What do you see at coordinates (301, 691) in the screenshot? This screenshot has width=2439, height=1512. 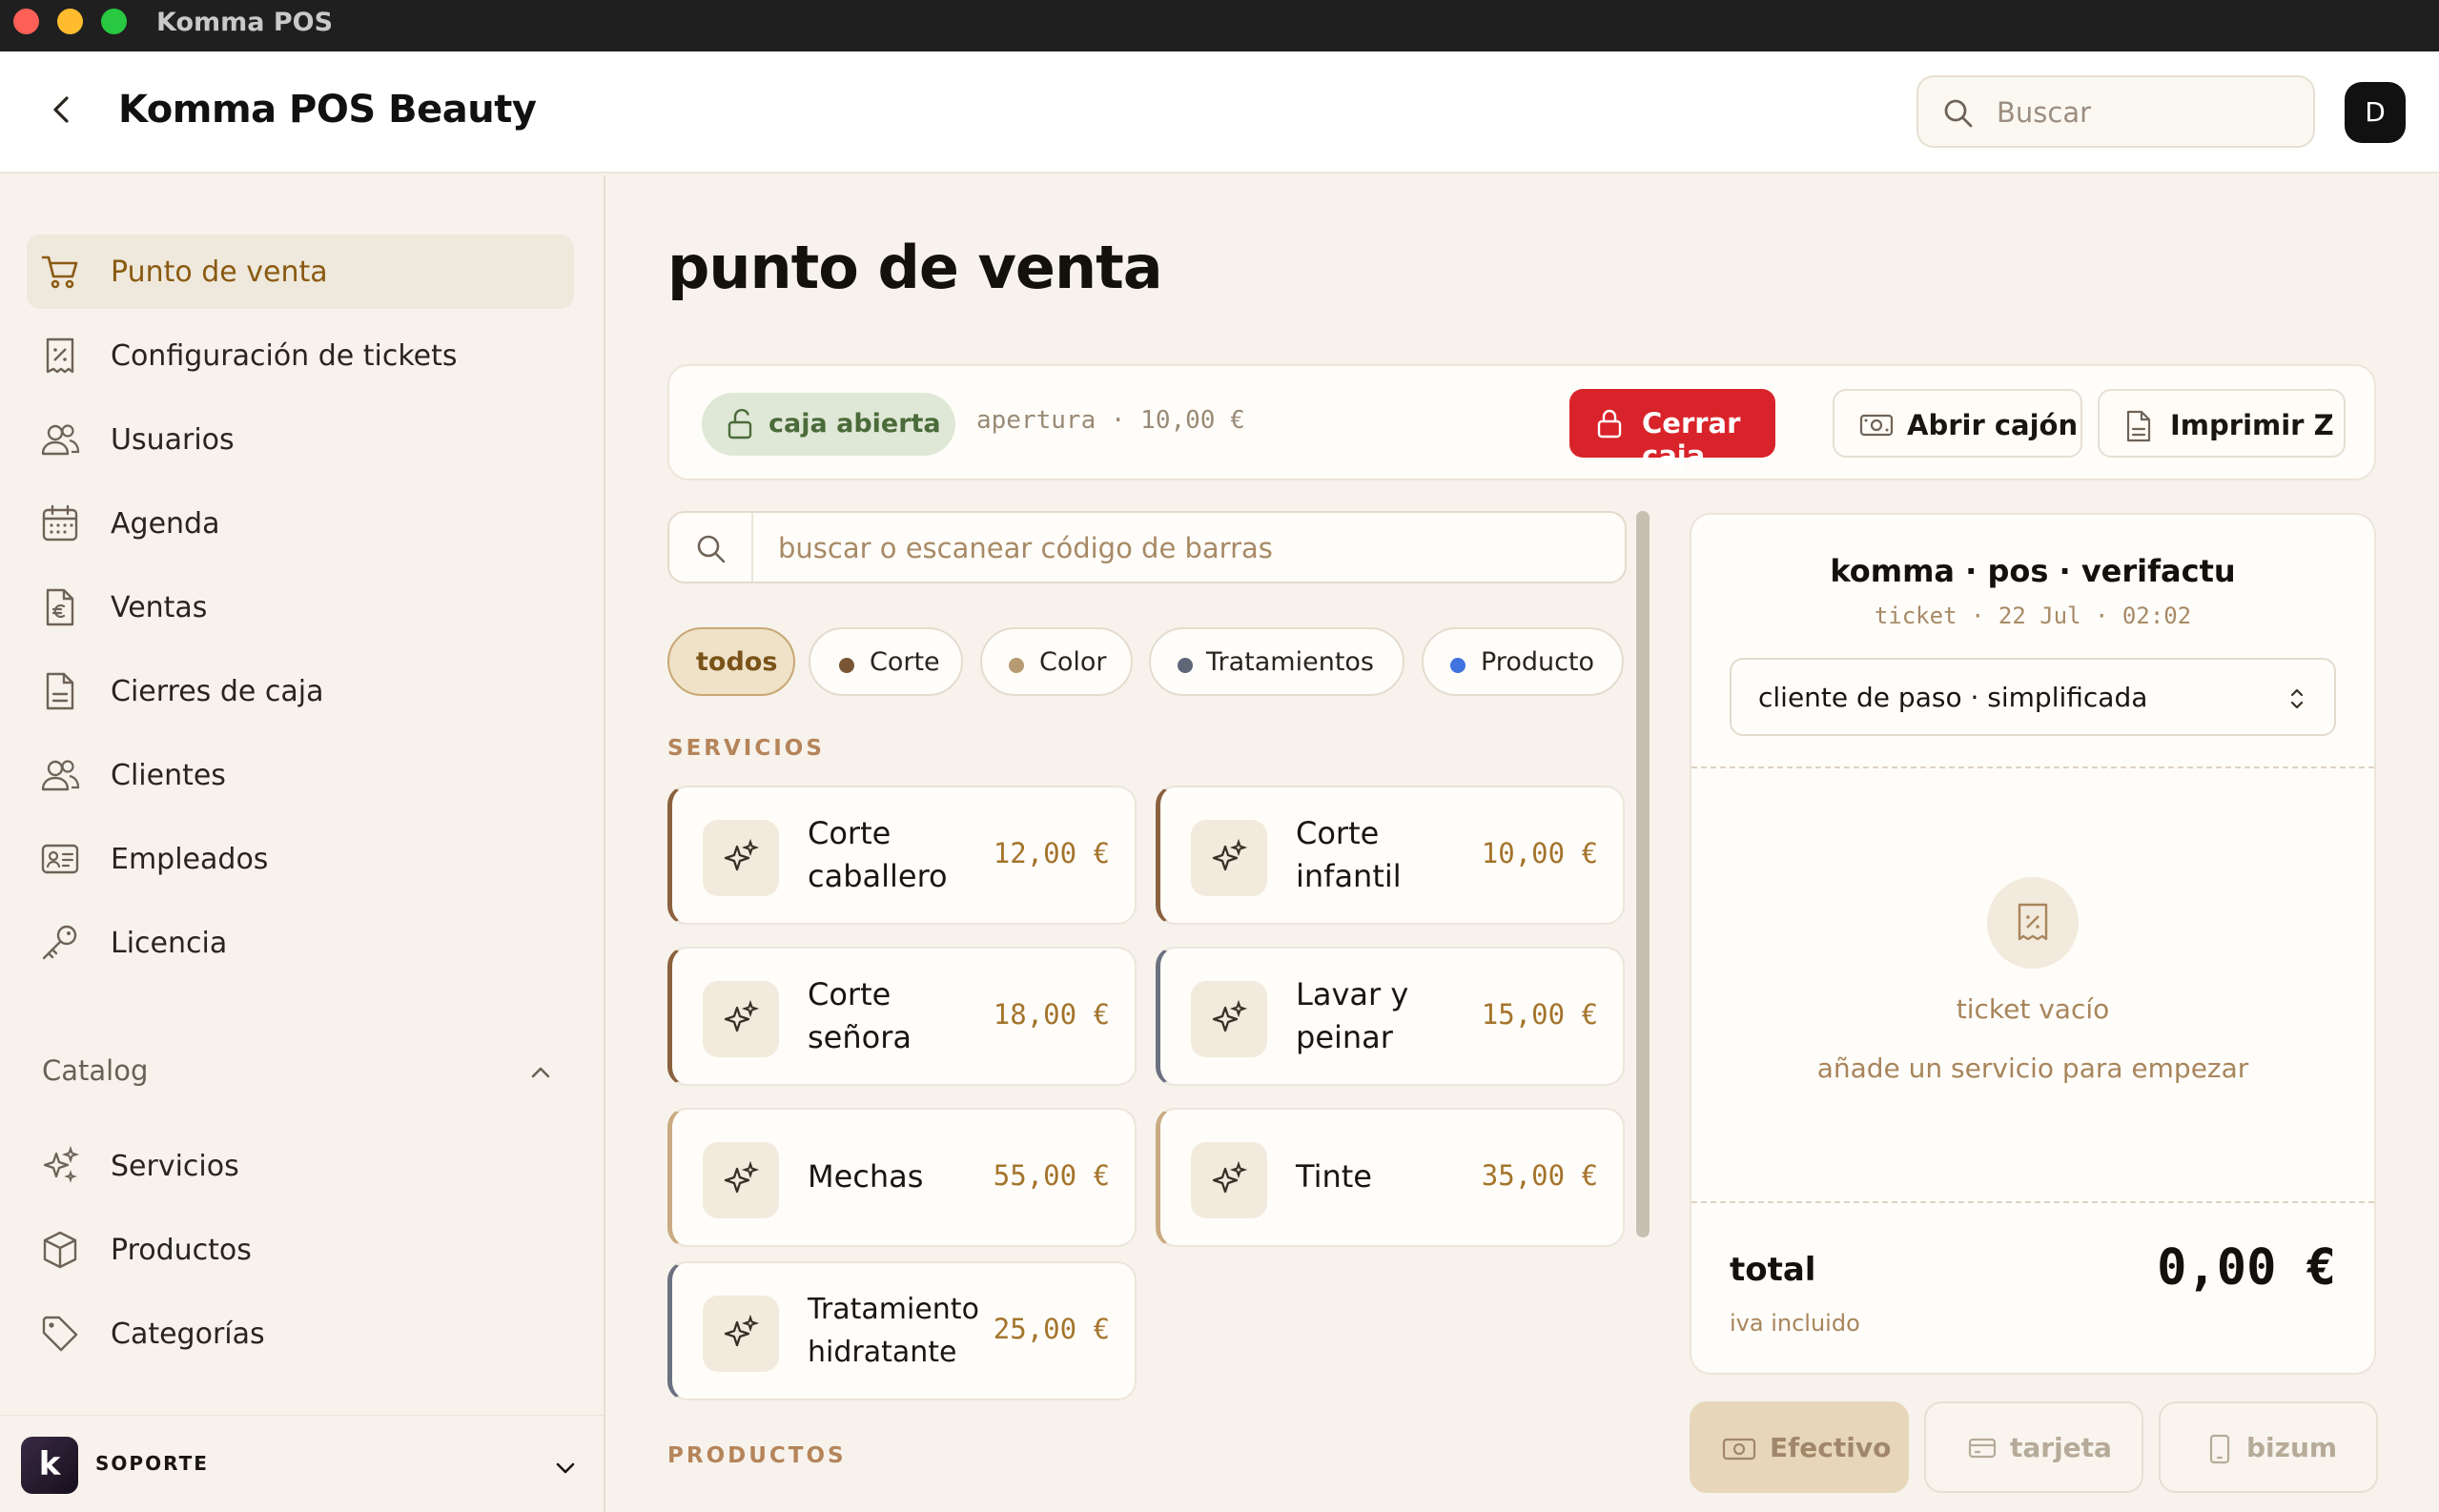 I see `sidebar-item-cierres-de-caja: Cierres de caja` at bounding box center [301, 691].